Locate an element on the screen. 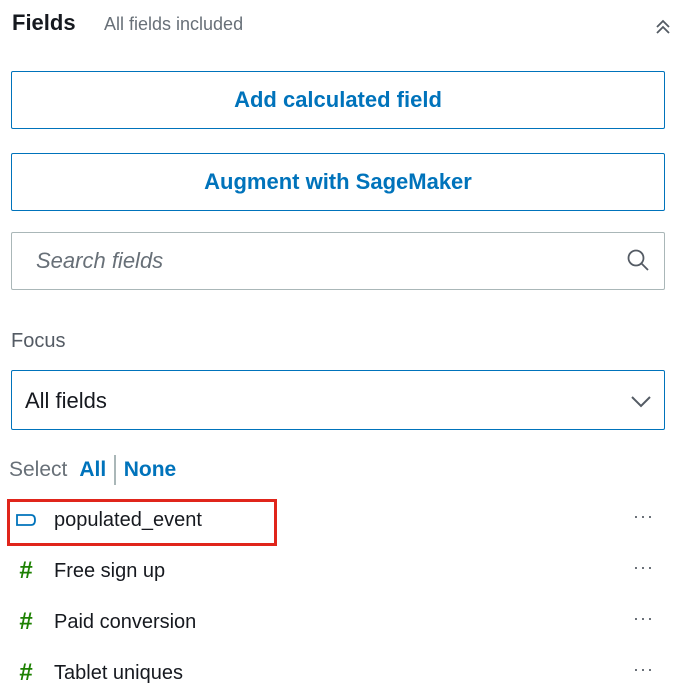 Image resolution: width=675 pixels, height=688 pixels. chevron-down-icon is located at coordinates (641, 401).